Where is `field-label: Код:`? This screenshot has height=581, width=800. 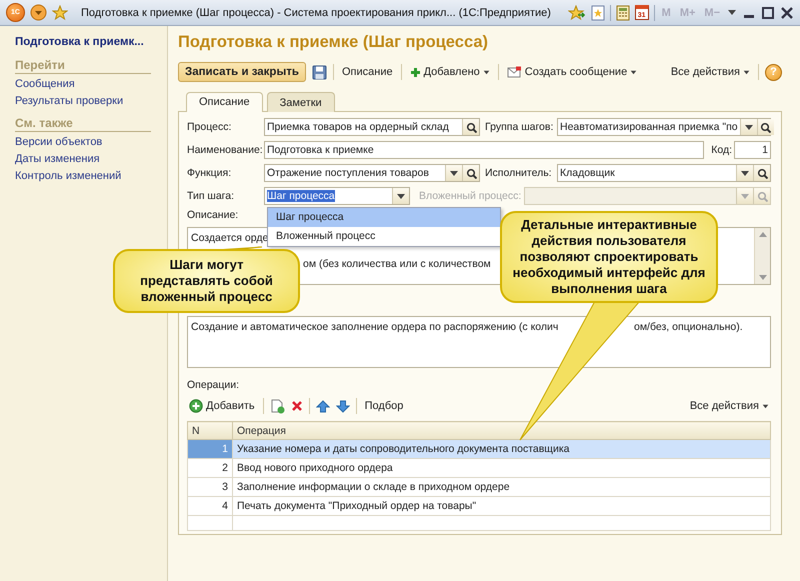 field-label: Код: is located at coordinates (721, 150).